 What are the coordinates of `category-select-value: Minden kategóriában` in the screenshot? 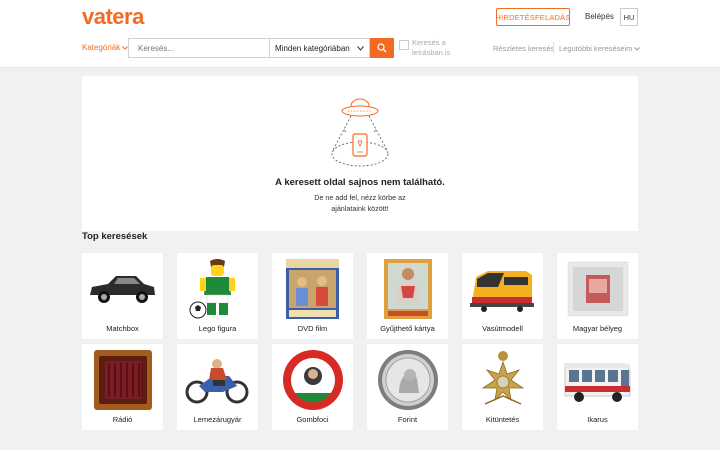 It's located at (312, 48).